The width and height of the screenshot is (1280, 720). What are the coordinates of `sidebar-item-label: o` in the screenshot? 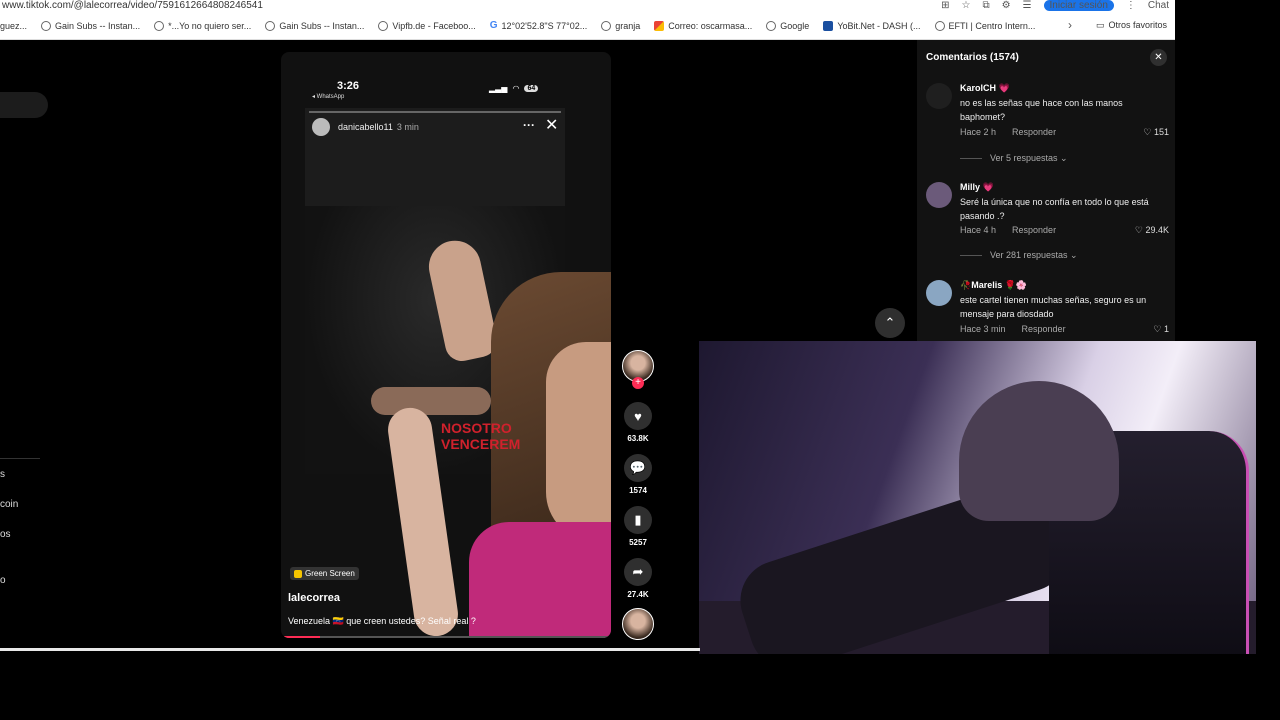 It's located at (3, 580).